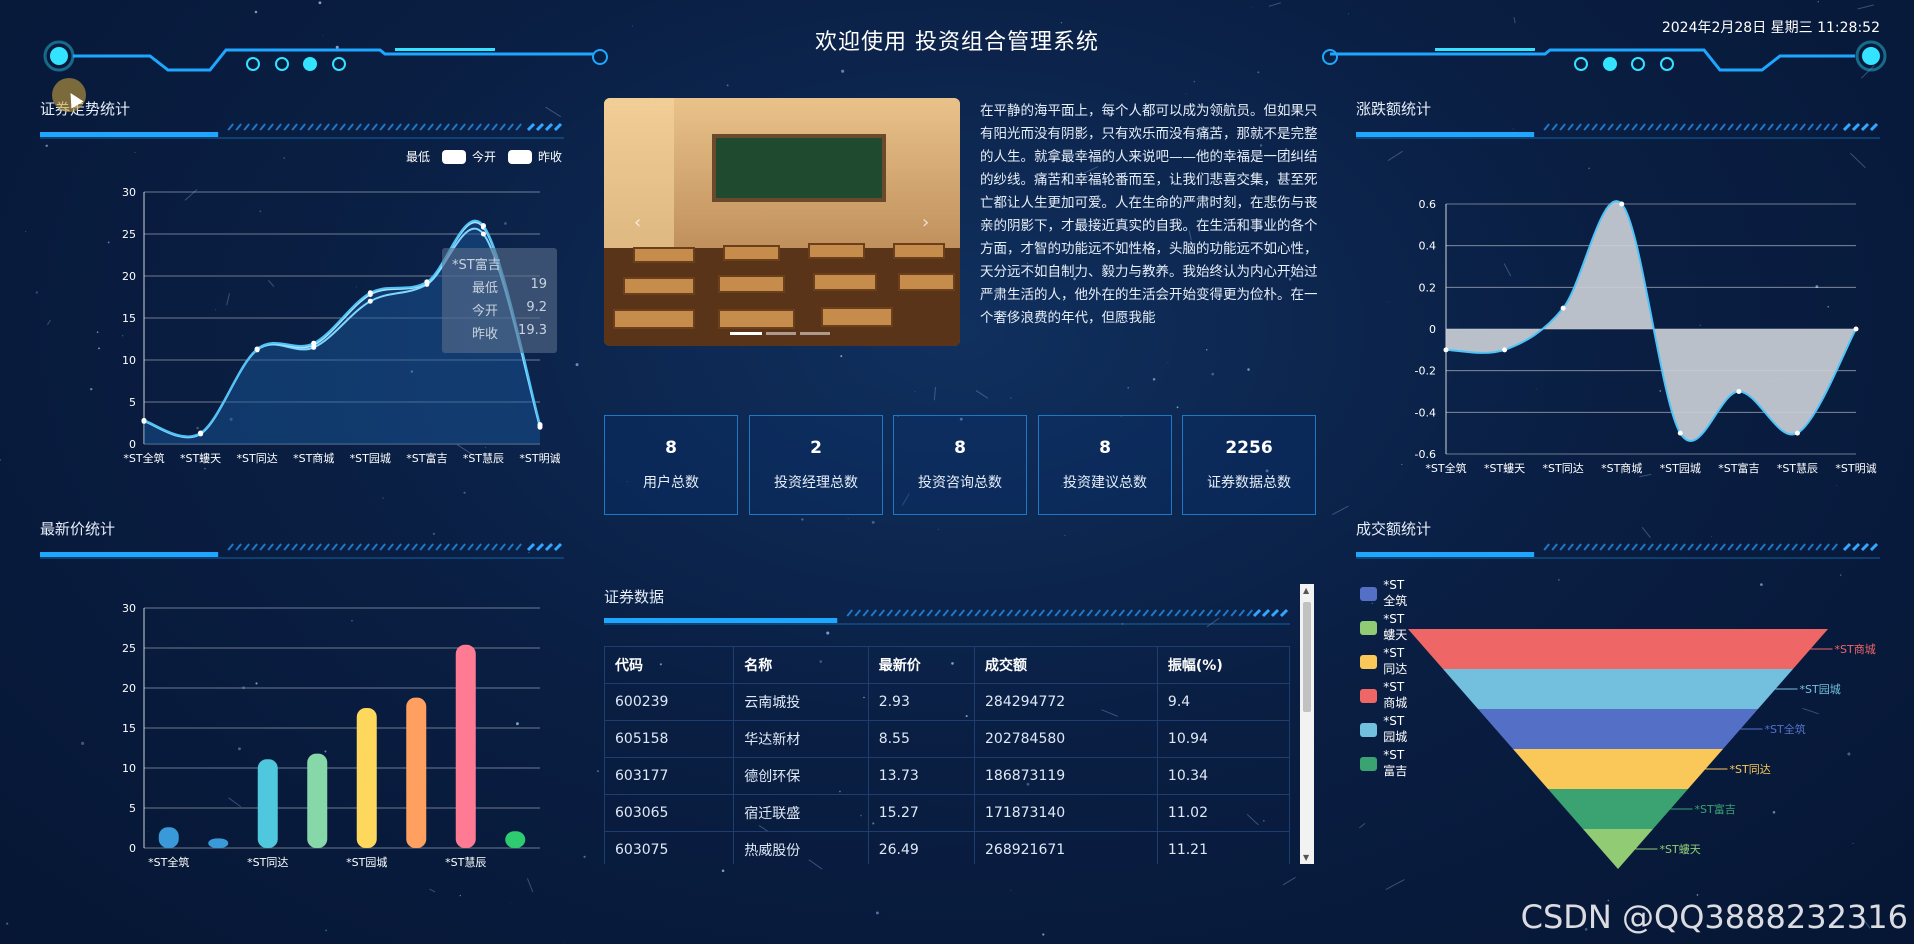  Describe the element at coordinates (960, 465) in the screenshot. I see `stat-card-consulting: 8 投资咨询总数` at that location.